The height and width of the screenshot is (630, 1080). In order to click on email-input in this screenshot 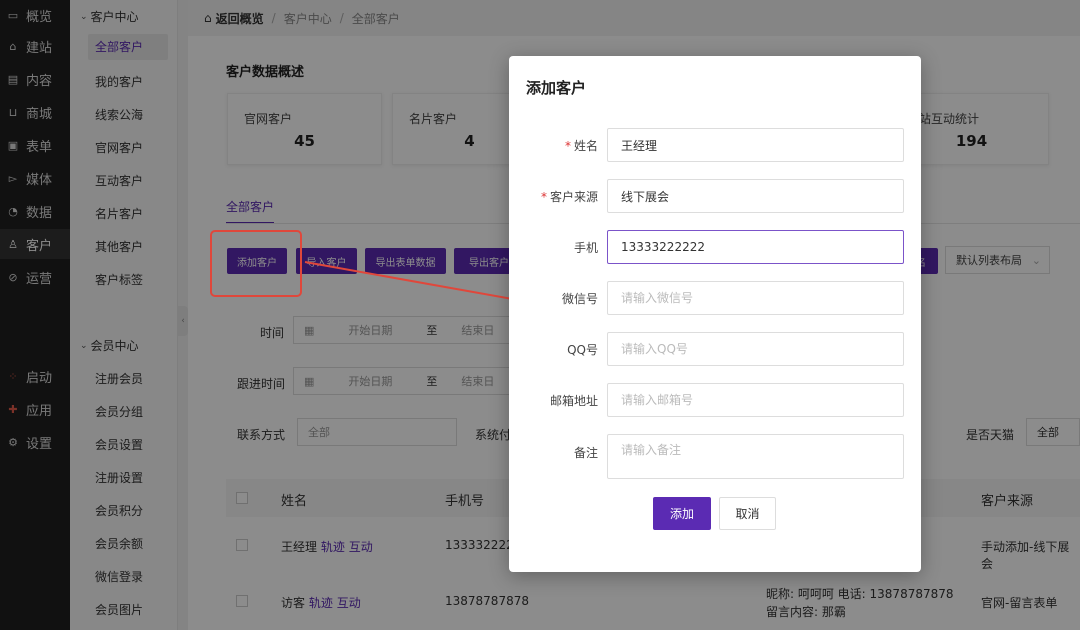, I will do `click(755, 400)`.